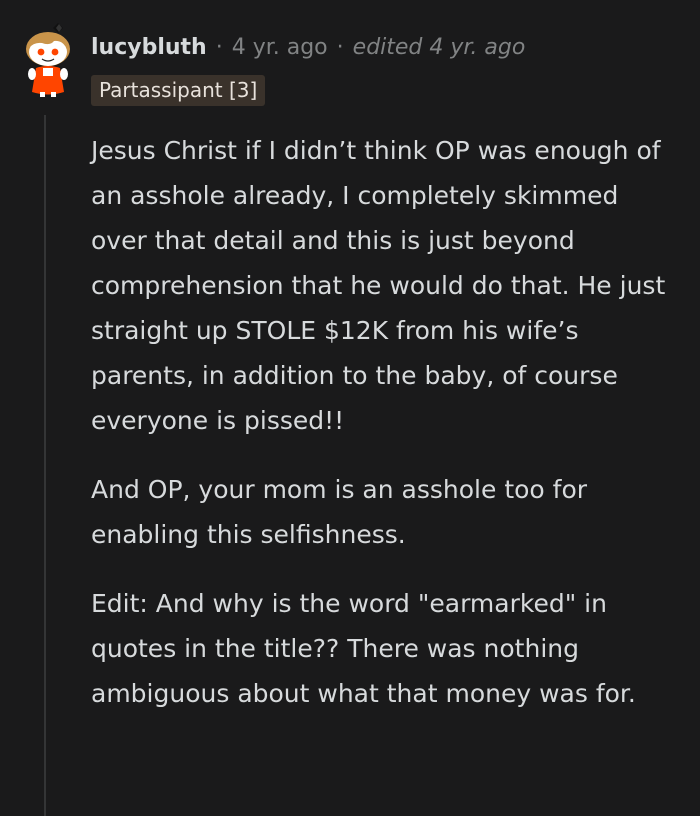 The width and height of the screenshot is (700, 816). Describe the element at coordinates (45, 465) in the screenshot. I see `thread-collapse-line` at that location.